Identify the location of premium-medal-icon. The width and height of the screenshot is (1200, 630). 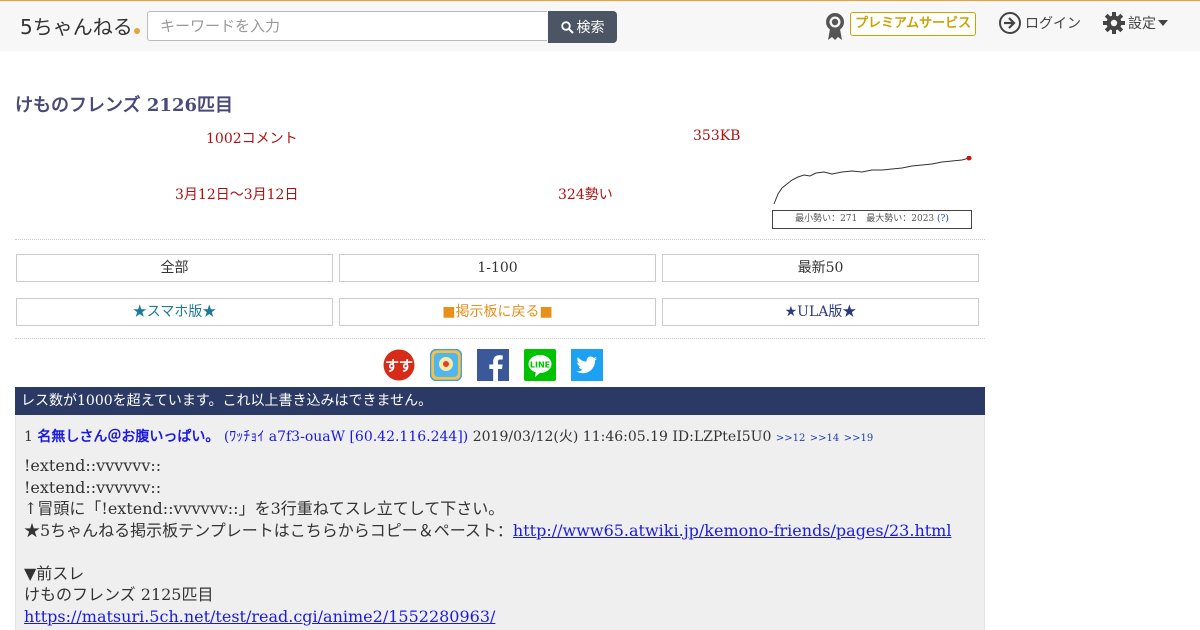
(835, 26).